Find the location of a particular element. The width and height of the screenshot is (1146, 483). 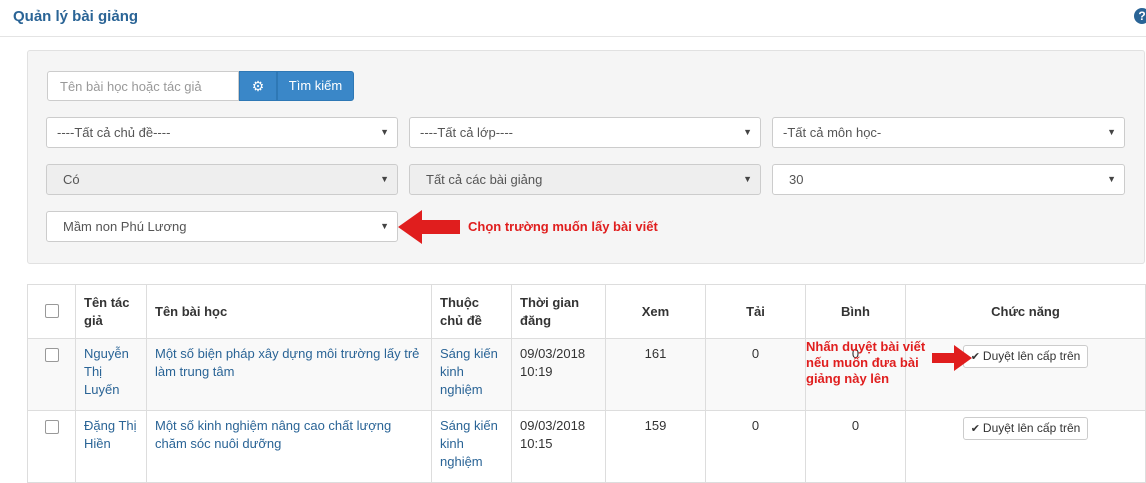

topic-select: ----Tất cả chủ đề---- ▼ is located at coordinates (222, 132).